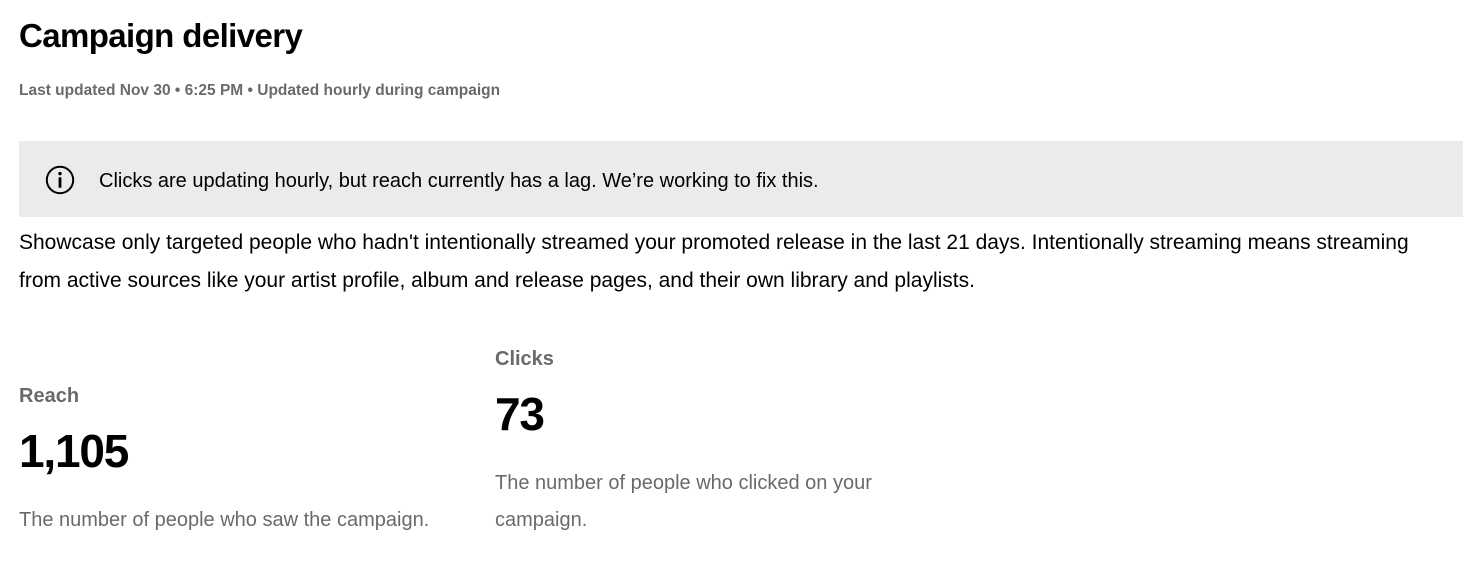  Describe the element at coordinates (60, 180) in the screenshot. I see `info-icon` at that location.